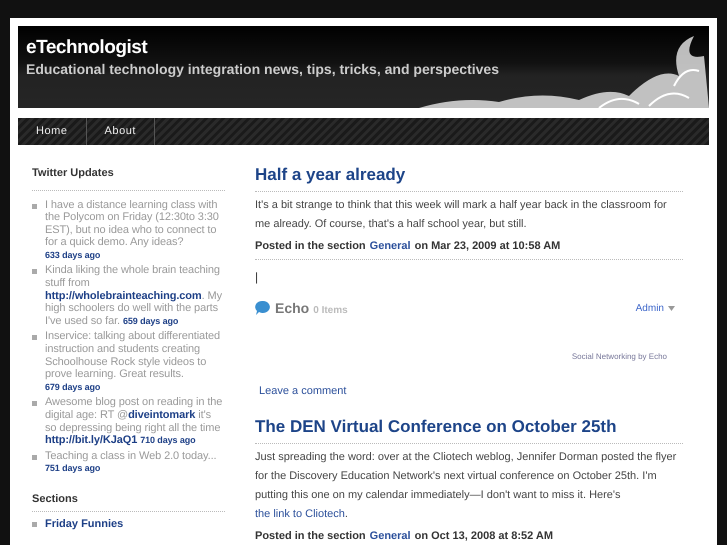 This screenshot has width=727, height=545. I want to click on link: http://wholebrainteaching.com, so click(123, 296).